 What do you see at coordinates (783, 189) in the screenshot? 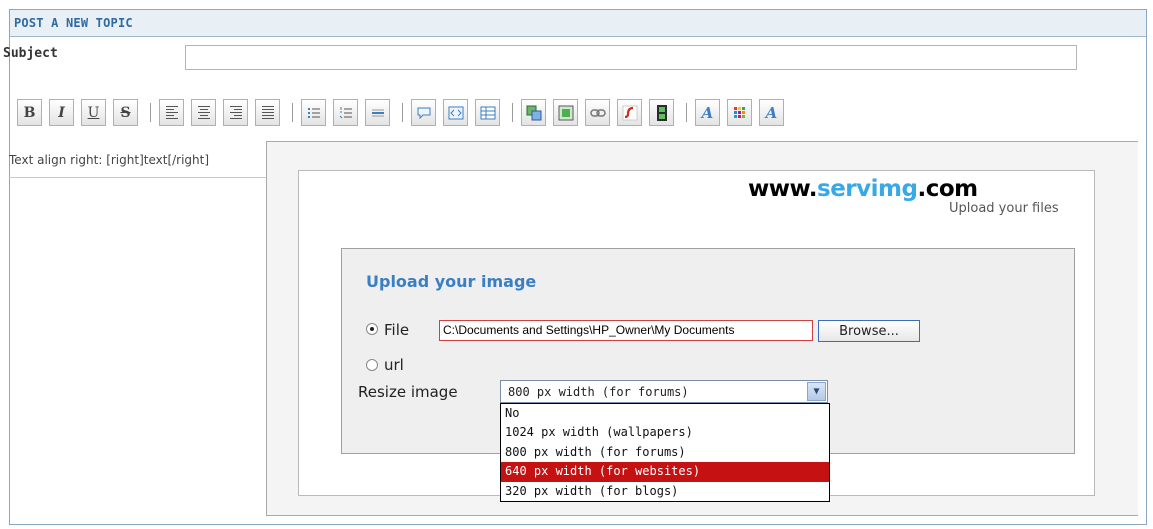
I see `logo-prefix: www.` at bounding box center [783, 189].